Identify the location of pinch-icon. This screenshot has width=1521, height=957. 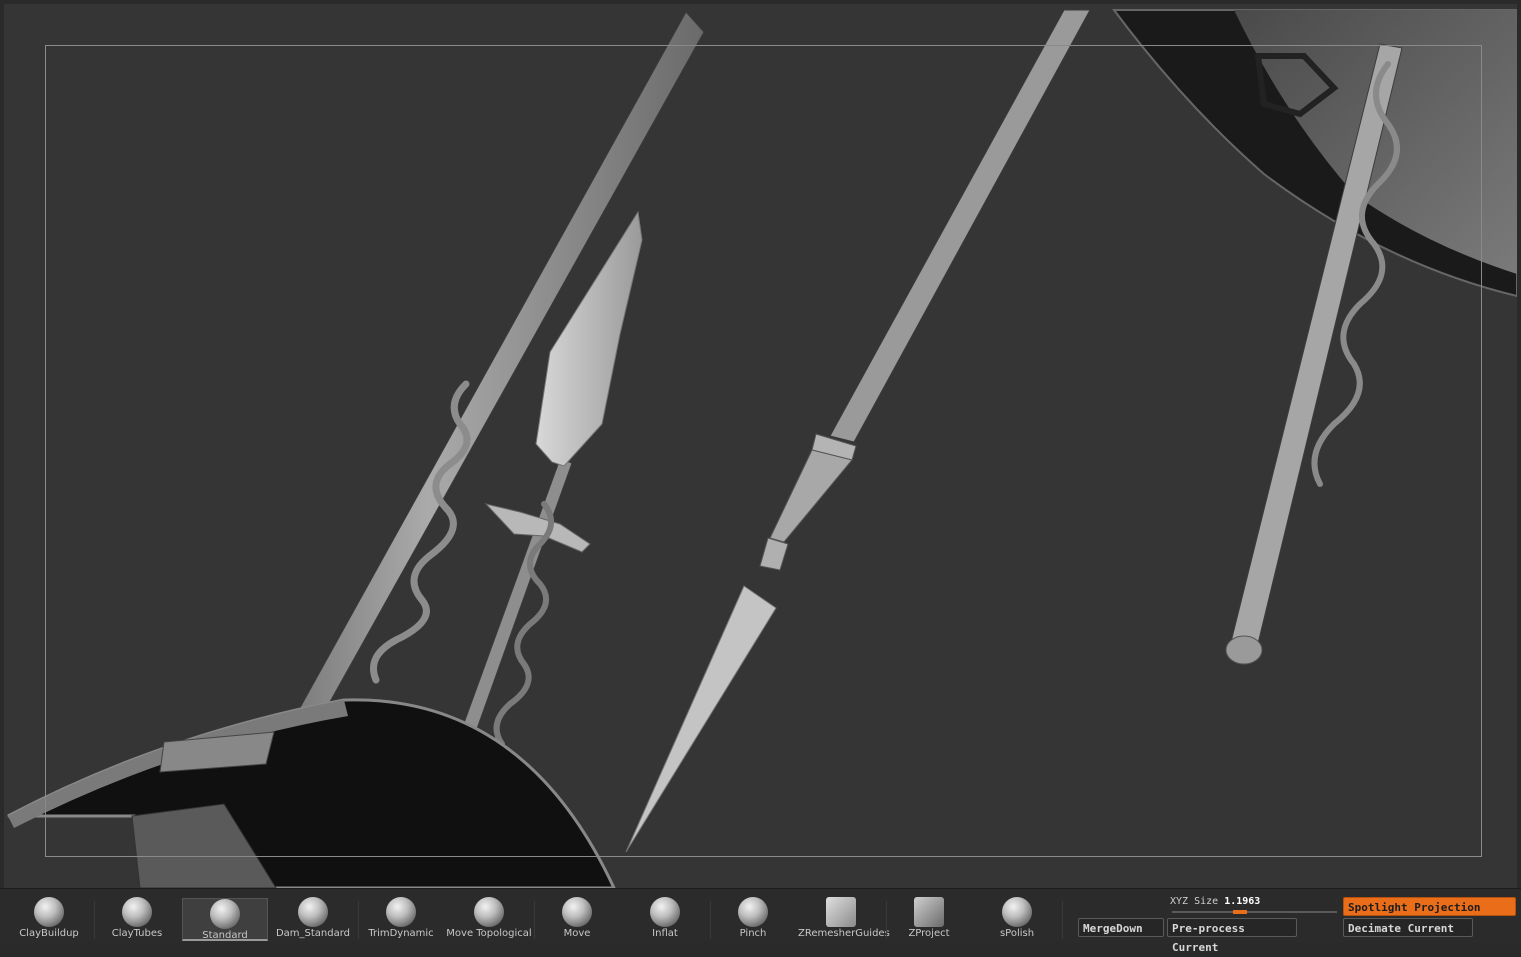
(753, 912).